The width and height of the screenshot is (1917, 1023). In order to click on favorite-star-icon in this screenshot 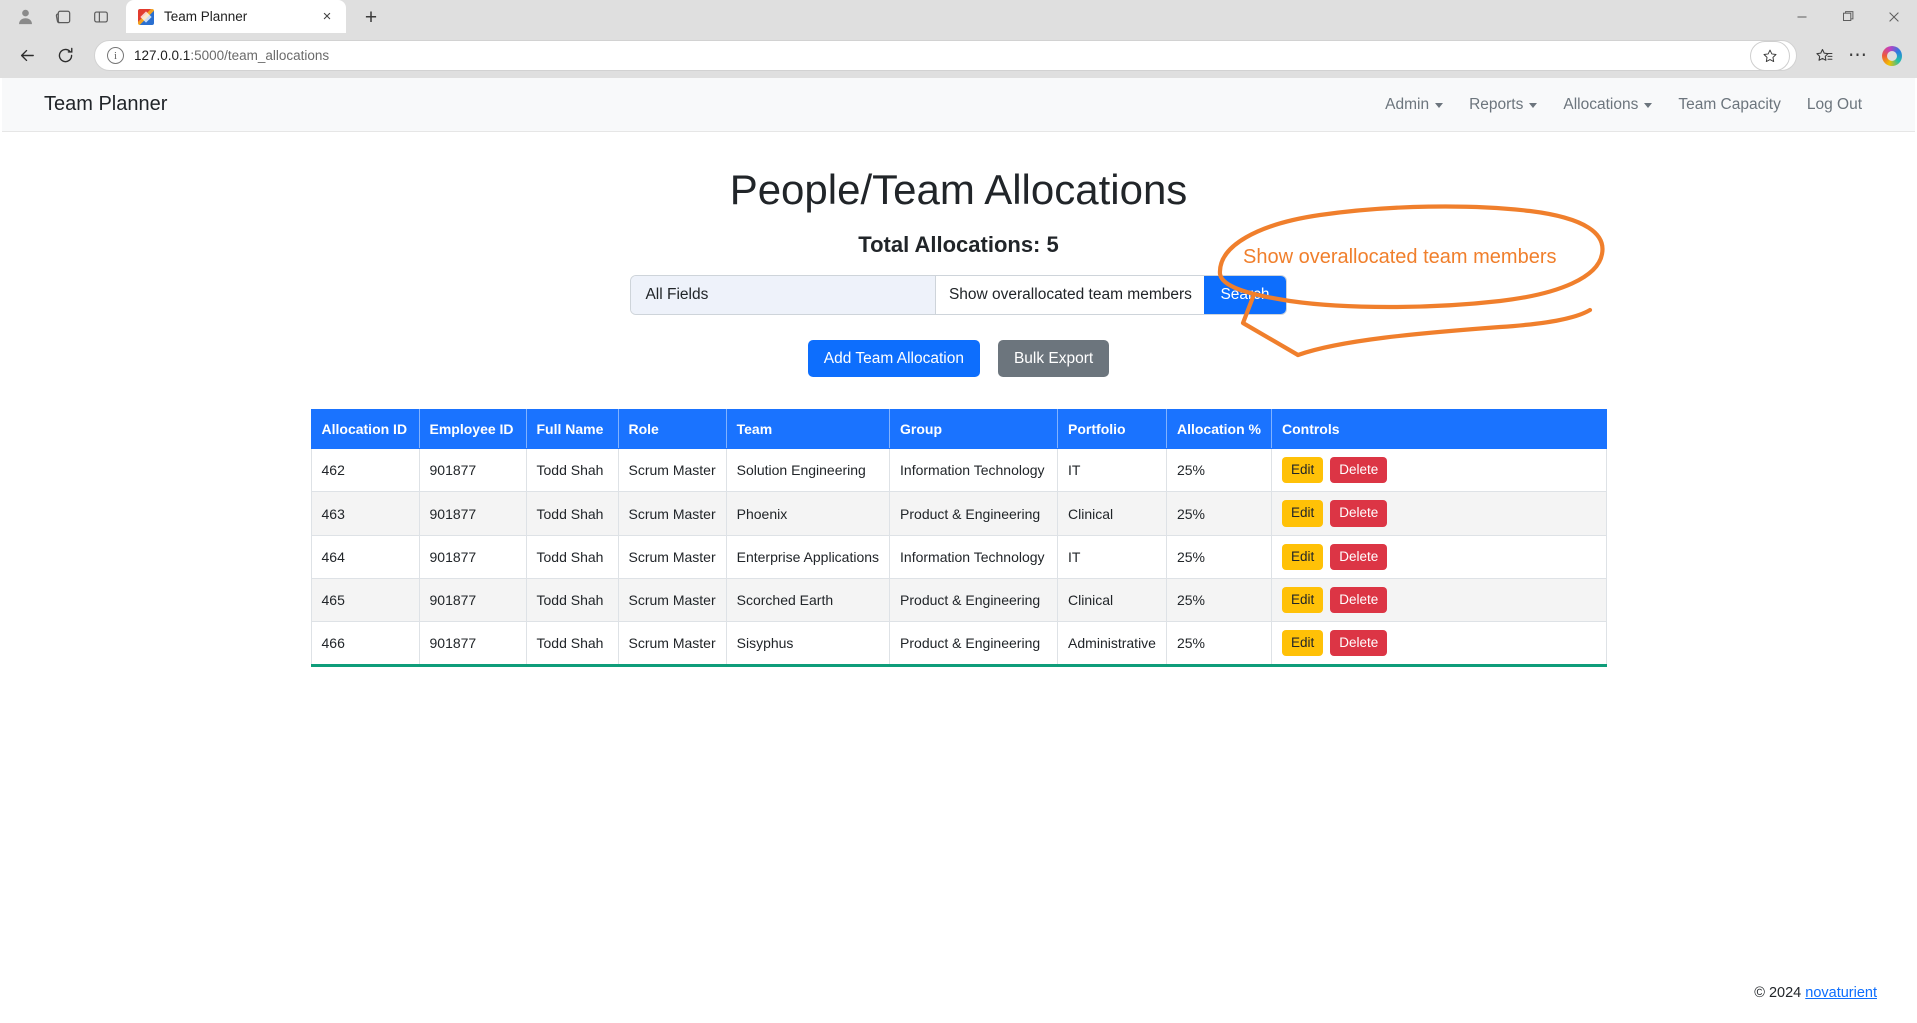, I will do `click(1770, 55)`.